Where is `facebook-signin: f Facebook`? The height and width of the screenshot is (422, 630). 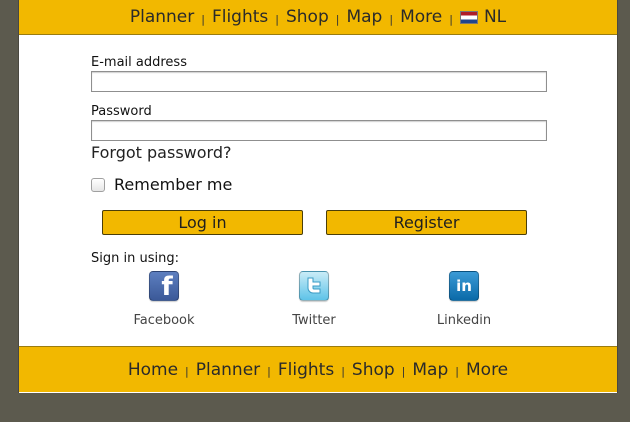 facebook-signin: f Facebook is located at coordinates (164, 299).